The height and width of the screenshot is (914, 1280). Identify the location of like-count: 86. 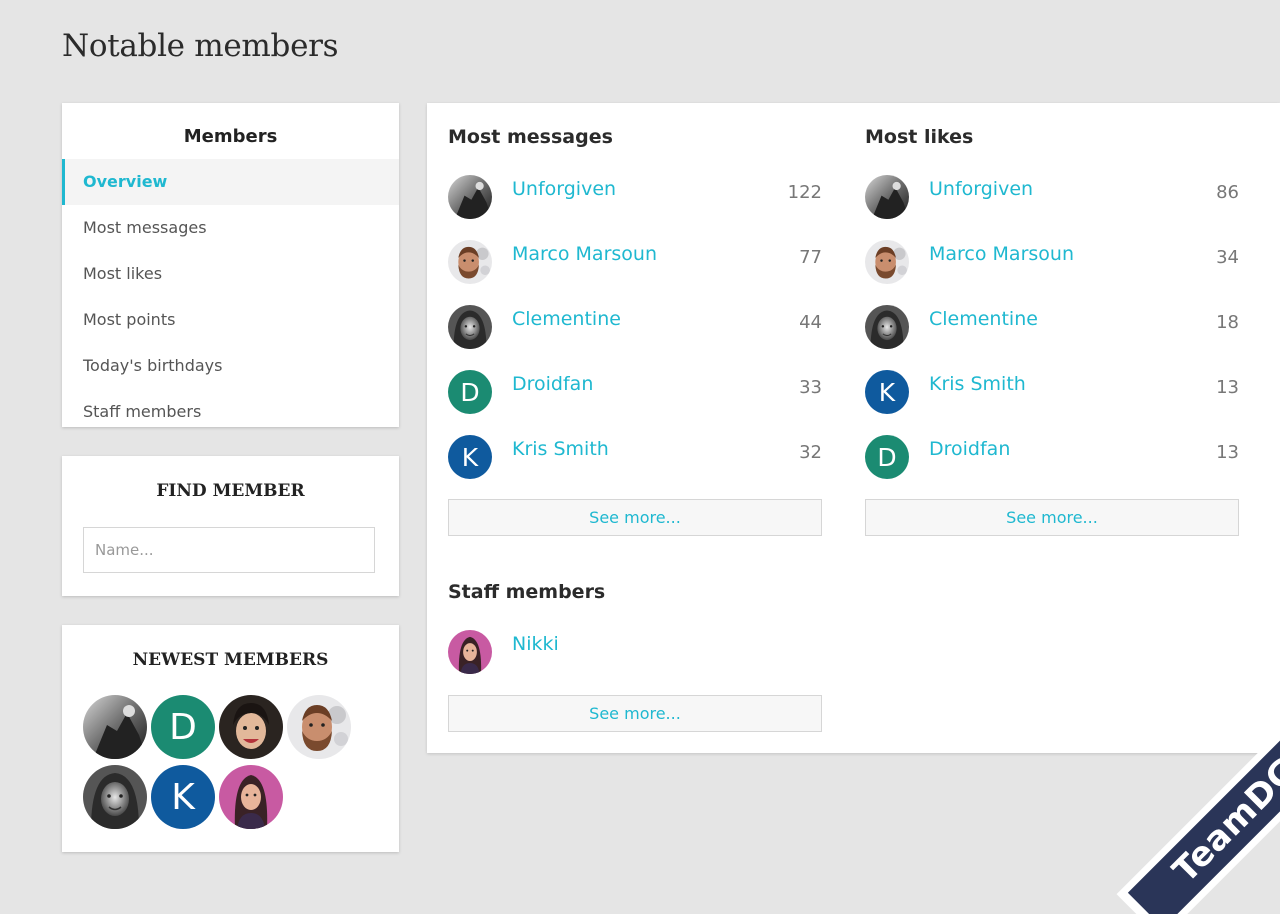
(1227, 192).